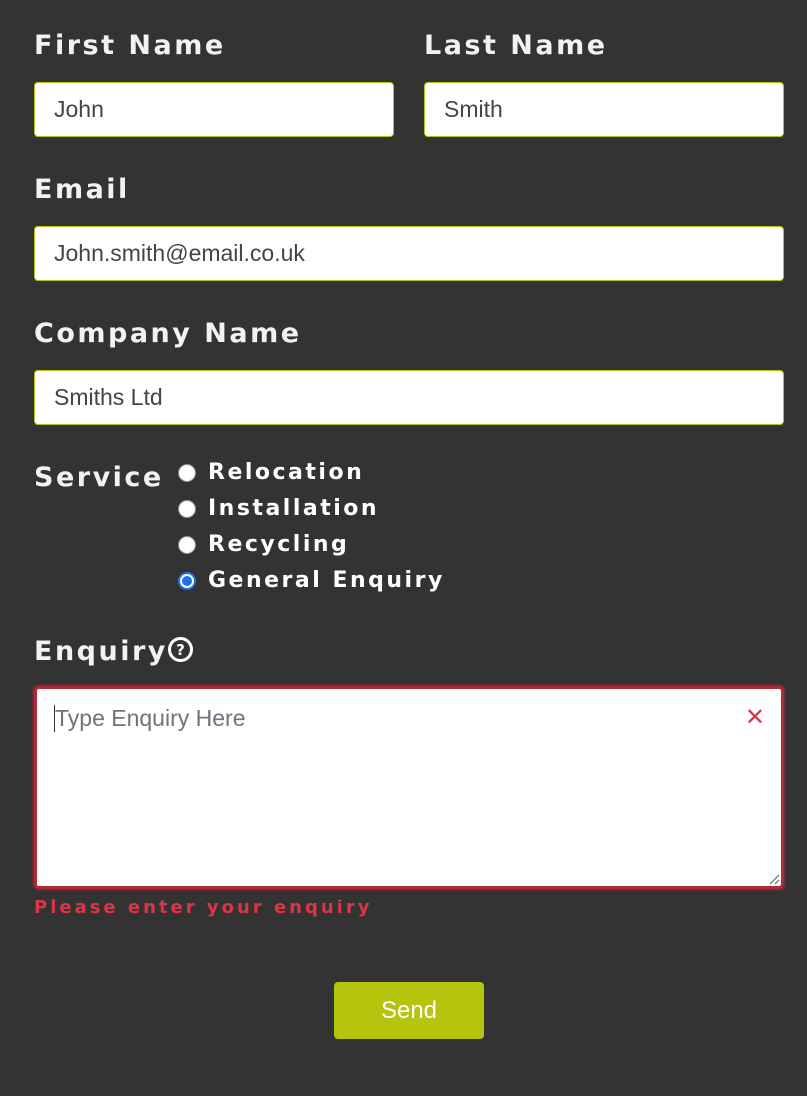 The height and width of the screenshot is (1096, 807). I want to click on company-name-label: Company Name, so click(168, 333).